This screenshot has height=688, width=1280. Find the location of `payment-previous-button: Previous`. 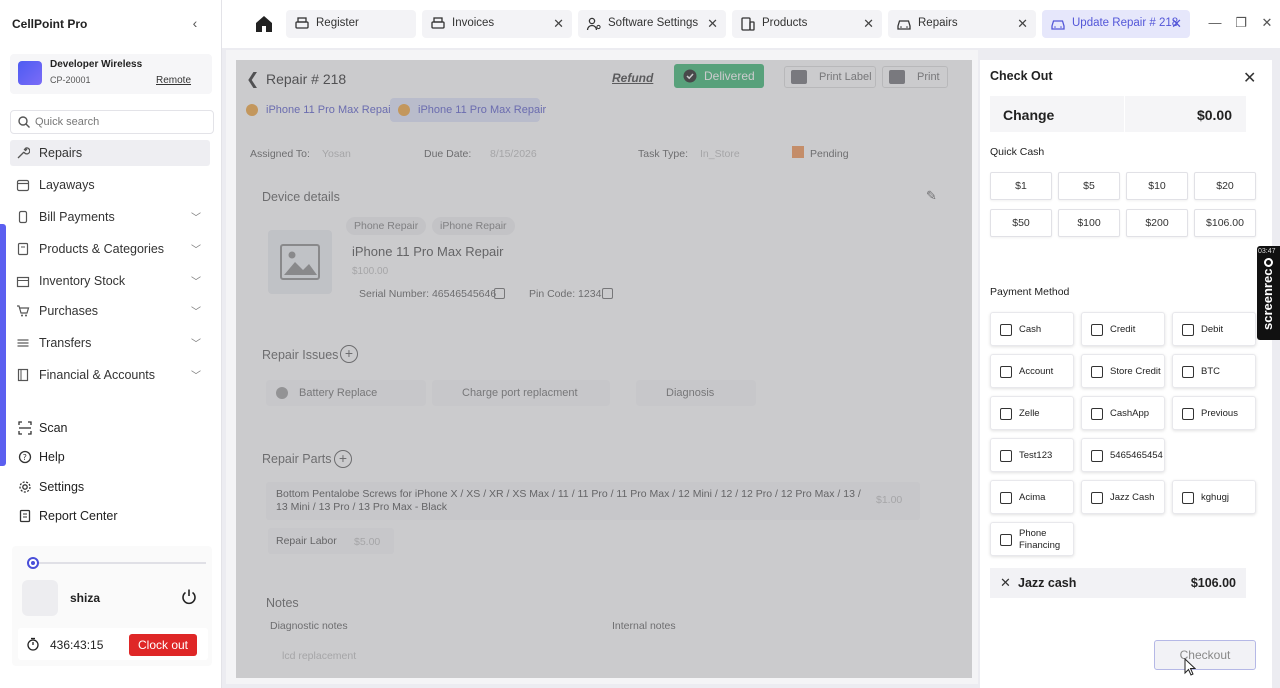

payment-previous-button: Previous is located at coordinates (1214, 413).